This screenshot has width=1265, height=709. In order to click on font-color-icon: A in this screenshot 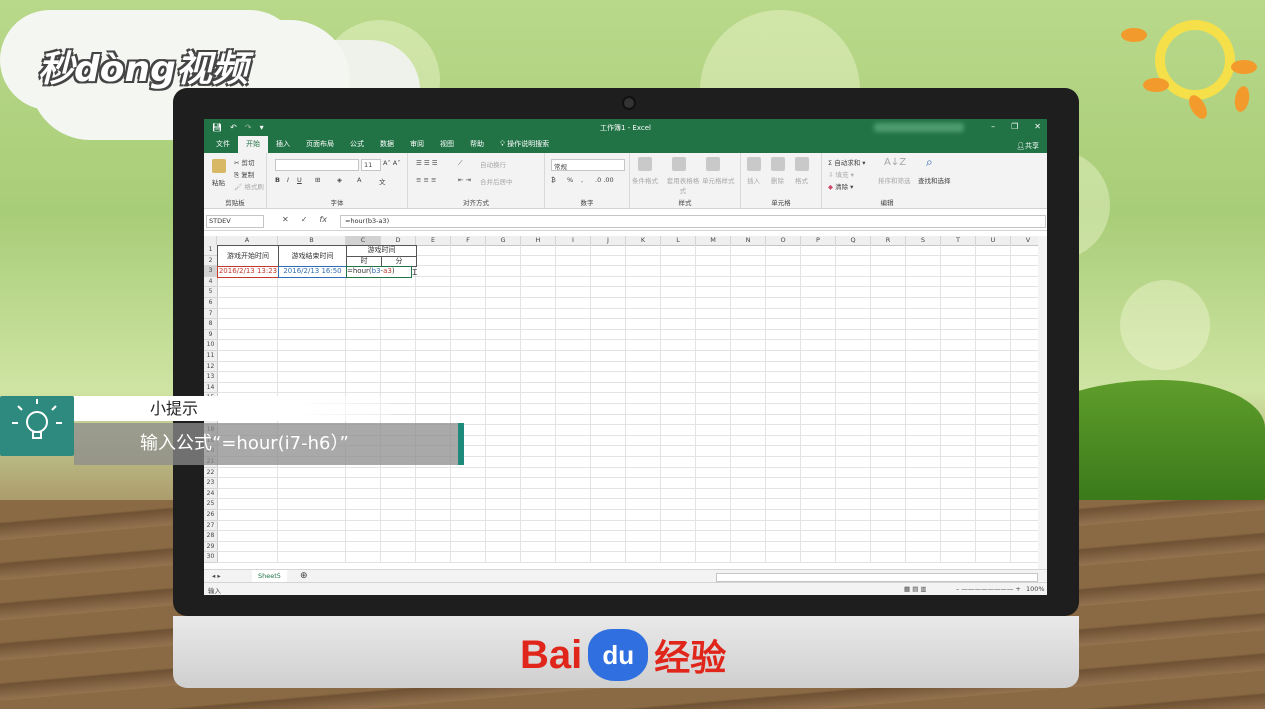, I will do `click(359, 180)`.